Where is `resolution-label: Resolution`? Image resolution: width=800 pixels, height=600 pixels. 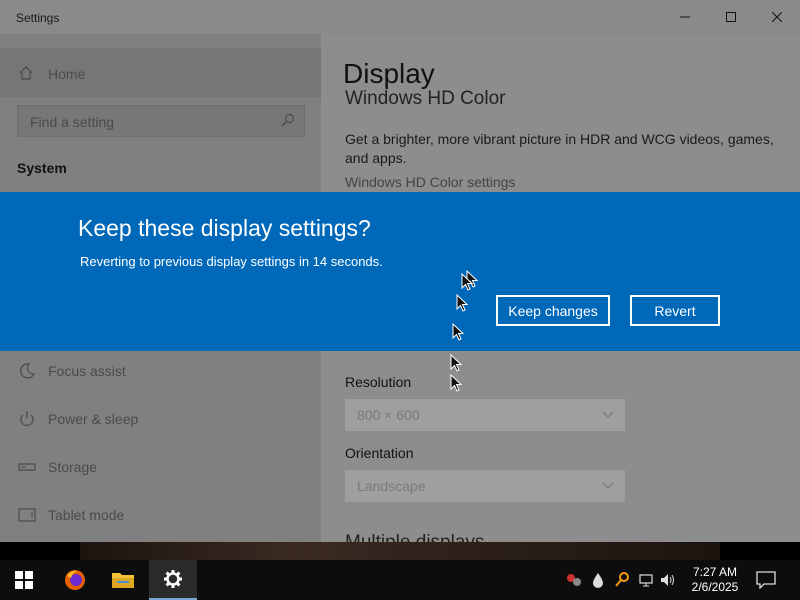
resolution-label: Resolution is located at coordinates (378, 382).